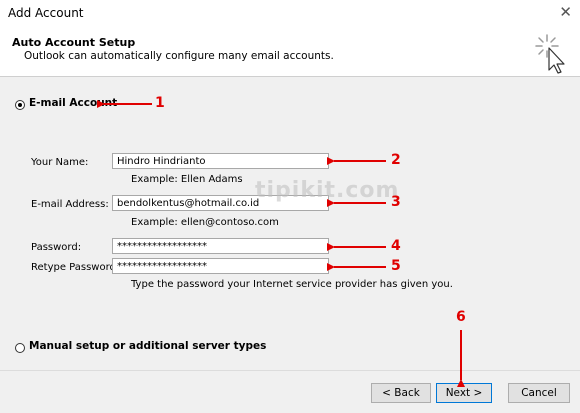 The height and width of the screenshot is (413, 580). What do you see at coordinates (461, 317) in the screenshot?
I see `annotation-6: 6` at bounding box center [461, 317].